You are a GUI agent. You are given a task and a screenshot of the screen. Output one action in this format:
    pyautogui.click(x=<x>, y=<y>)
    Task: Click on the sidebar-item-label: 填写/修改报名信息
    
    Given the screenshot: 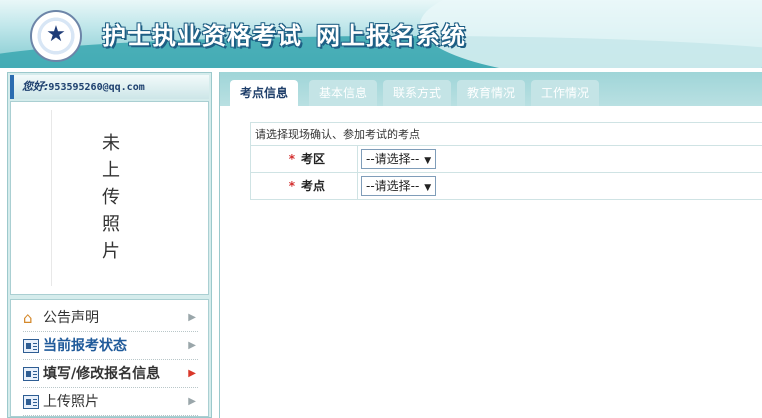 What is the action you would take?
    pyautogui.click(x=102, y=374)
    